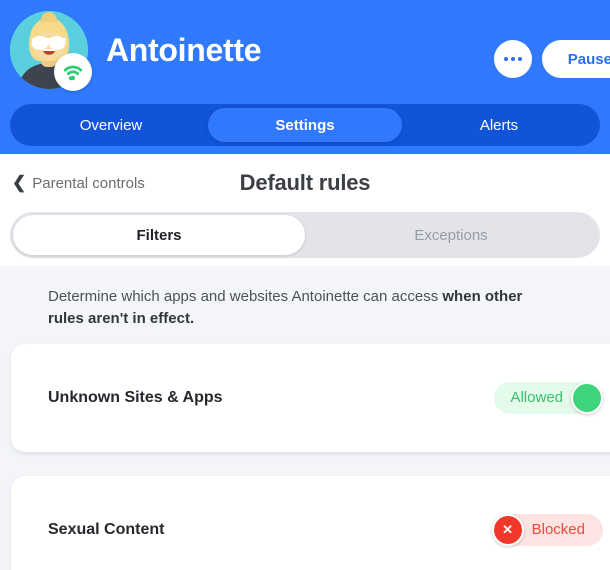 This screenshot has width=610, height=570. I want to click on tab-bar: Overview Settings Alerts, so click(305, 125).